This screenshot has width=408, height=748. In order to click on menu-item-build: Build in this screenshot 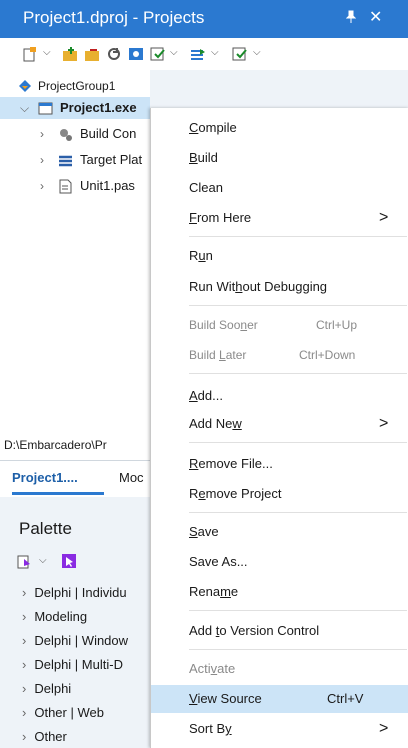, I will do `click(279, 158)`.